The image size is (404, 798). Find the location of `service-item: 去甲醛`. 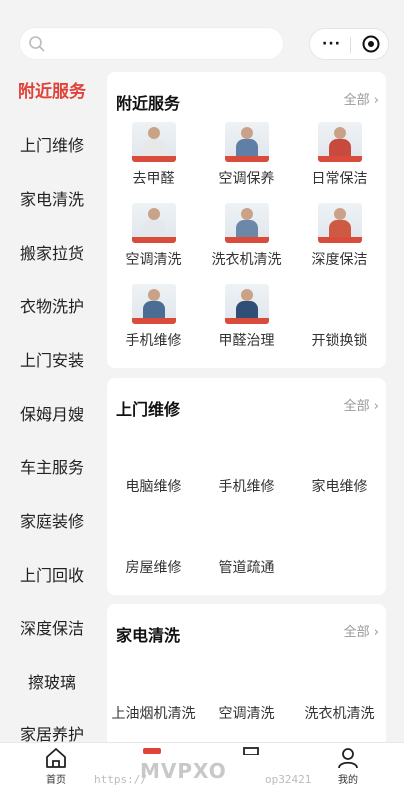

service-item: 去甲醛 is located at coordinates (153, 155).